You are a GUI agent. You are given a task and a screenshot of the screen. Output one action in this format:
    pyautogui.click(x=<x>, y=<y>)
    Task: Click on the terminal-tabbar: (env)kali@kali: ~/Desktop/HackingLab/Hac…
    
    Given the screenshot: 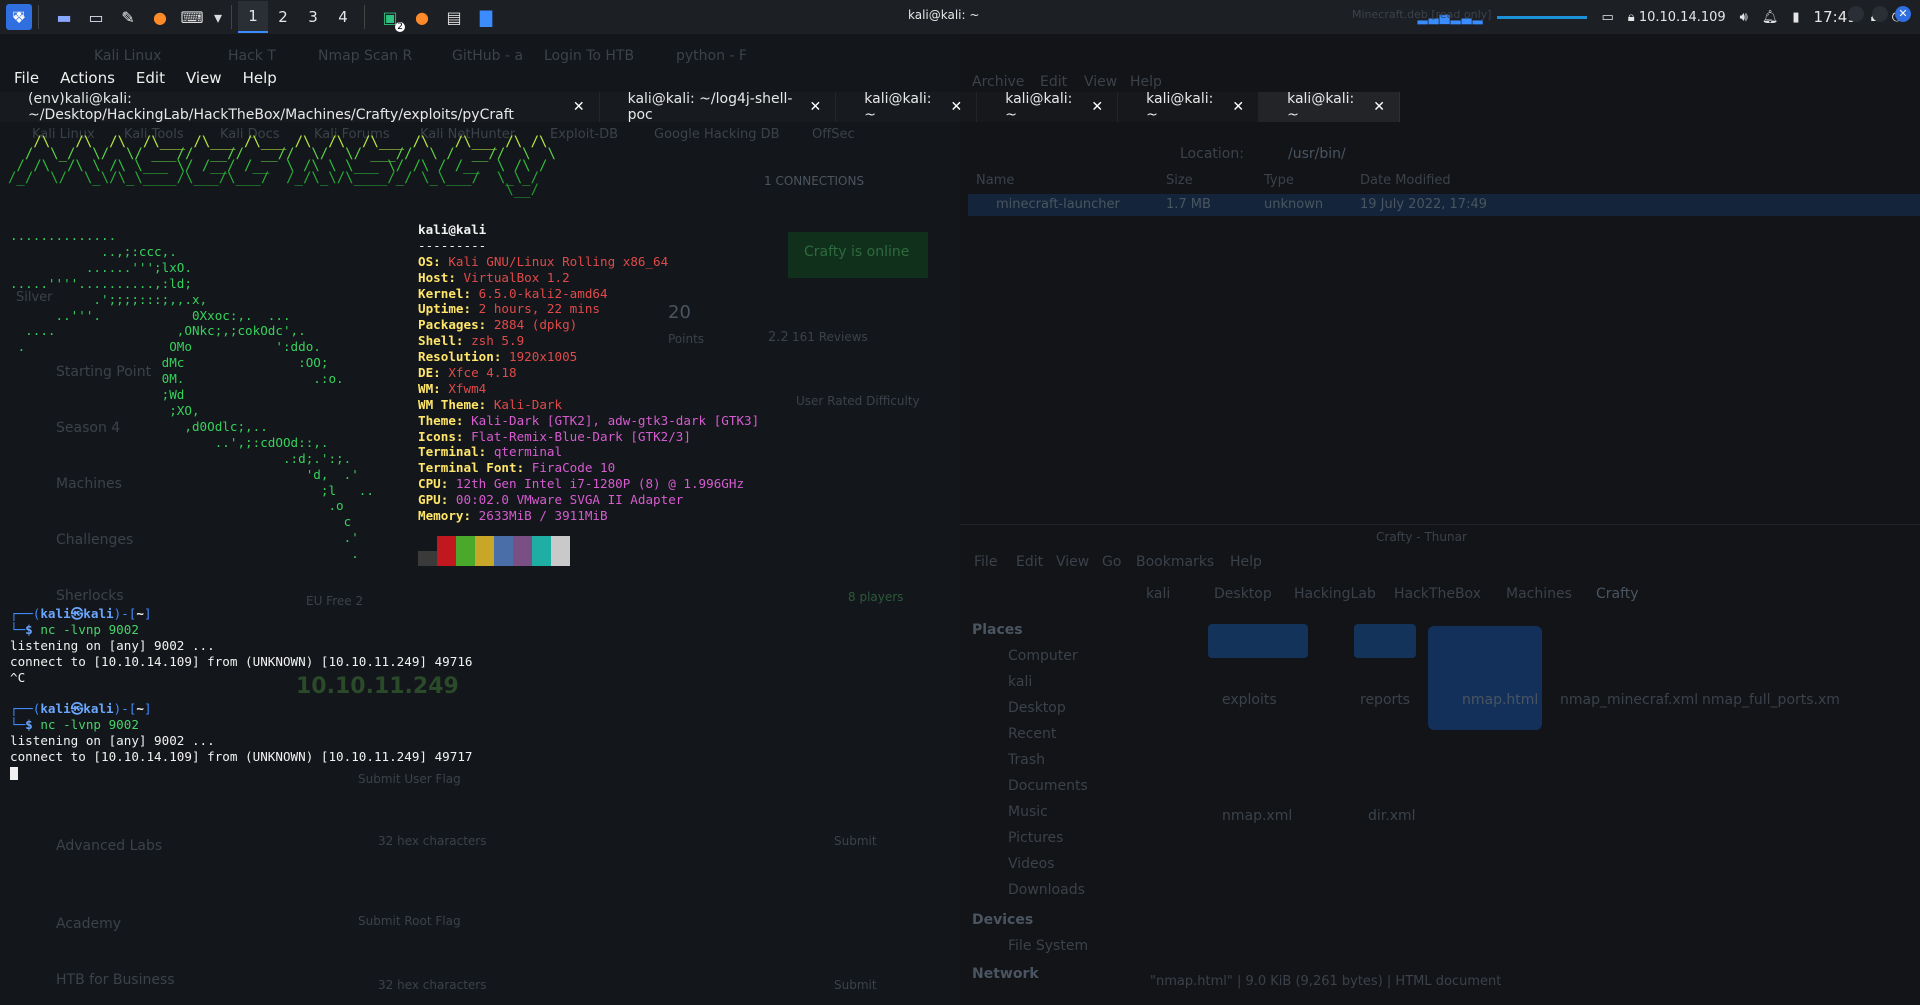 What is the action you would take?
    pyautogui.click(x=700, y=107)
    